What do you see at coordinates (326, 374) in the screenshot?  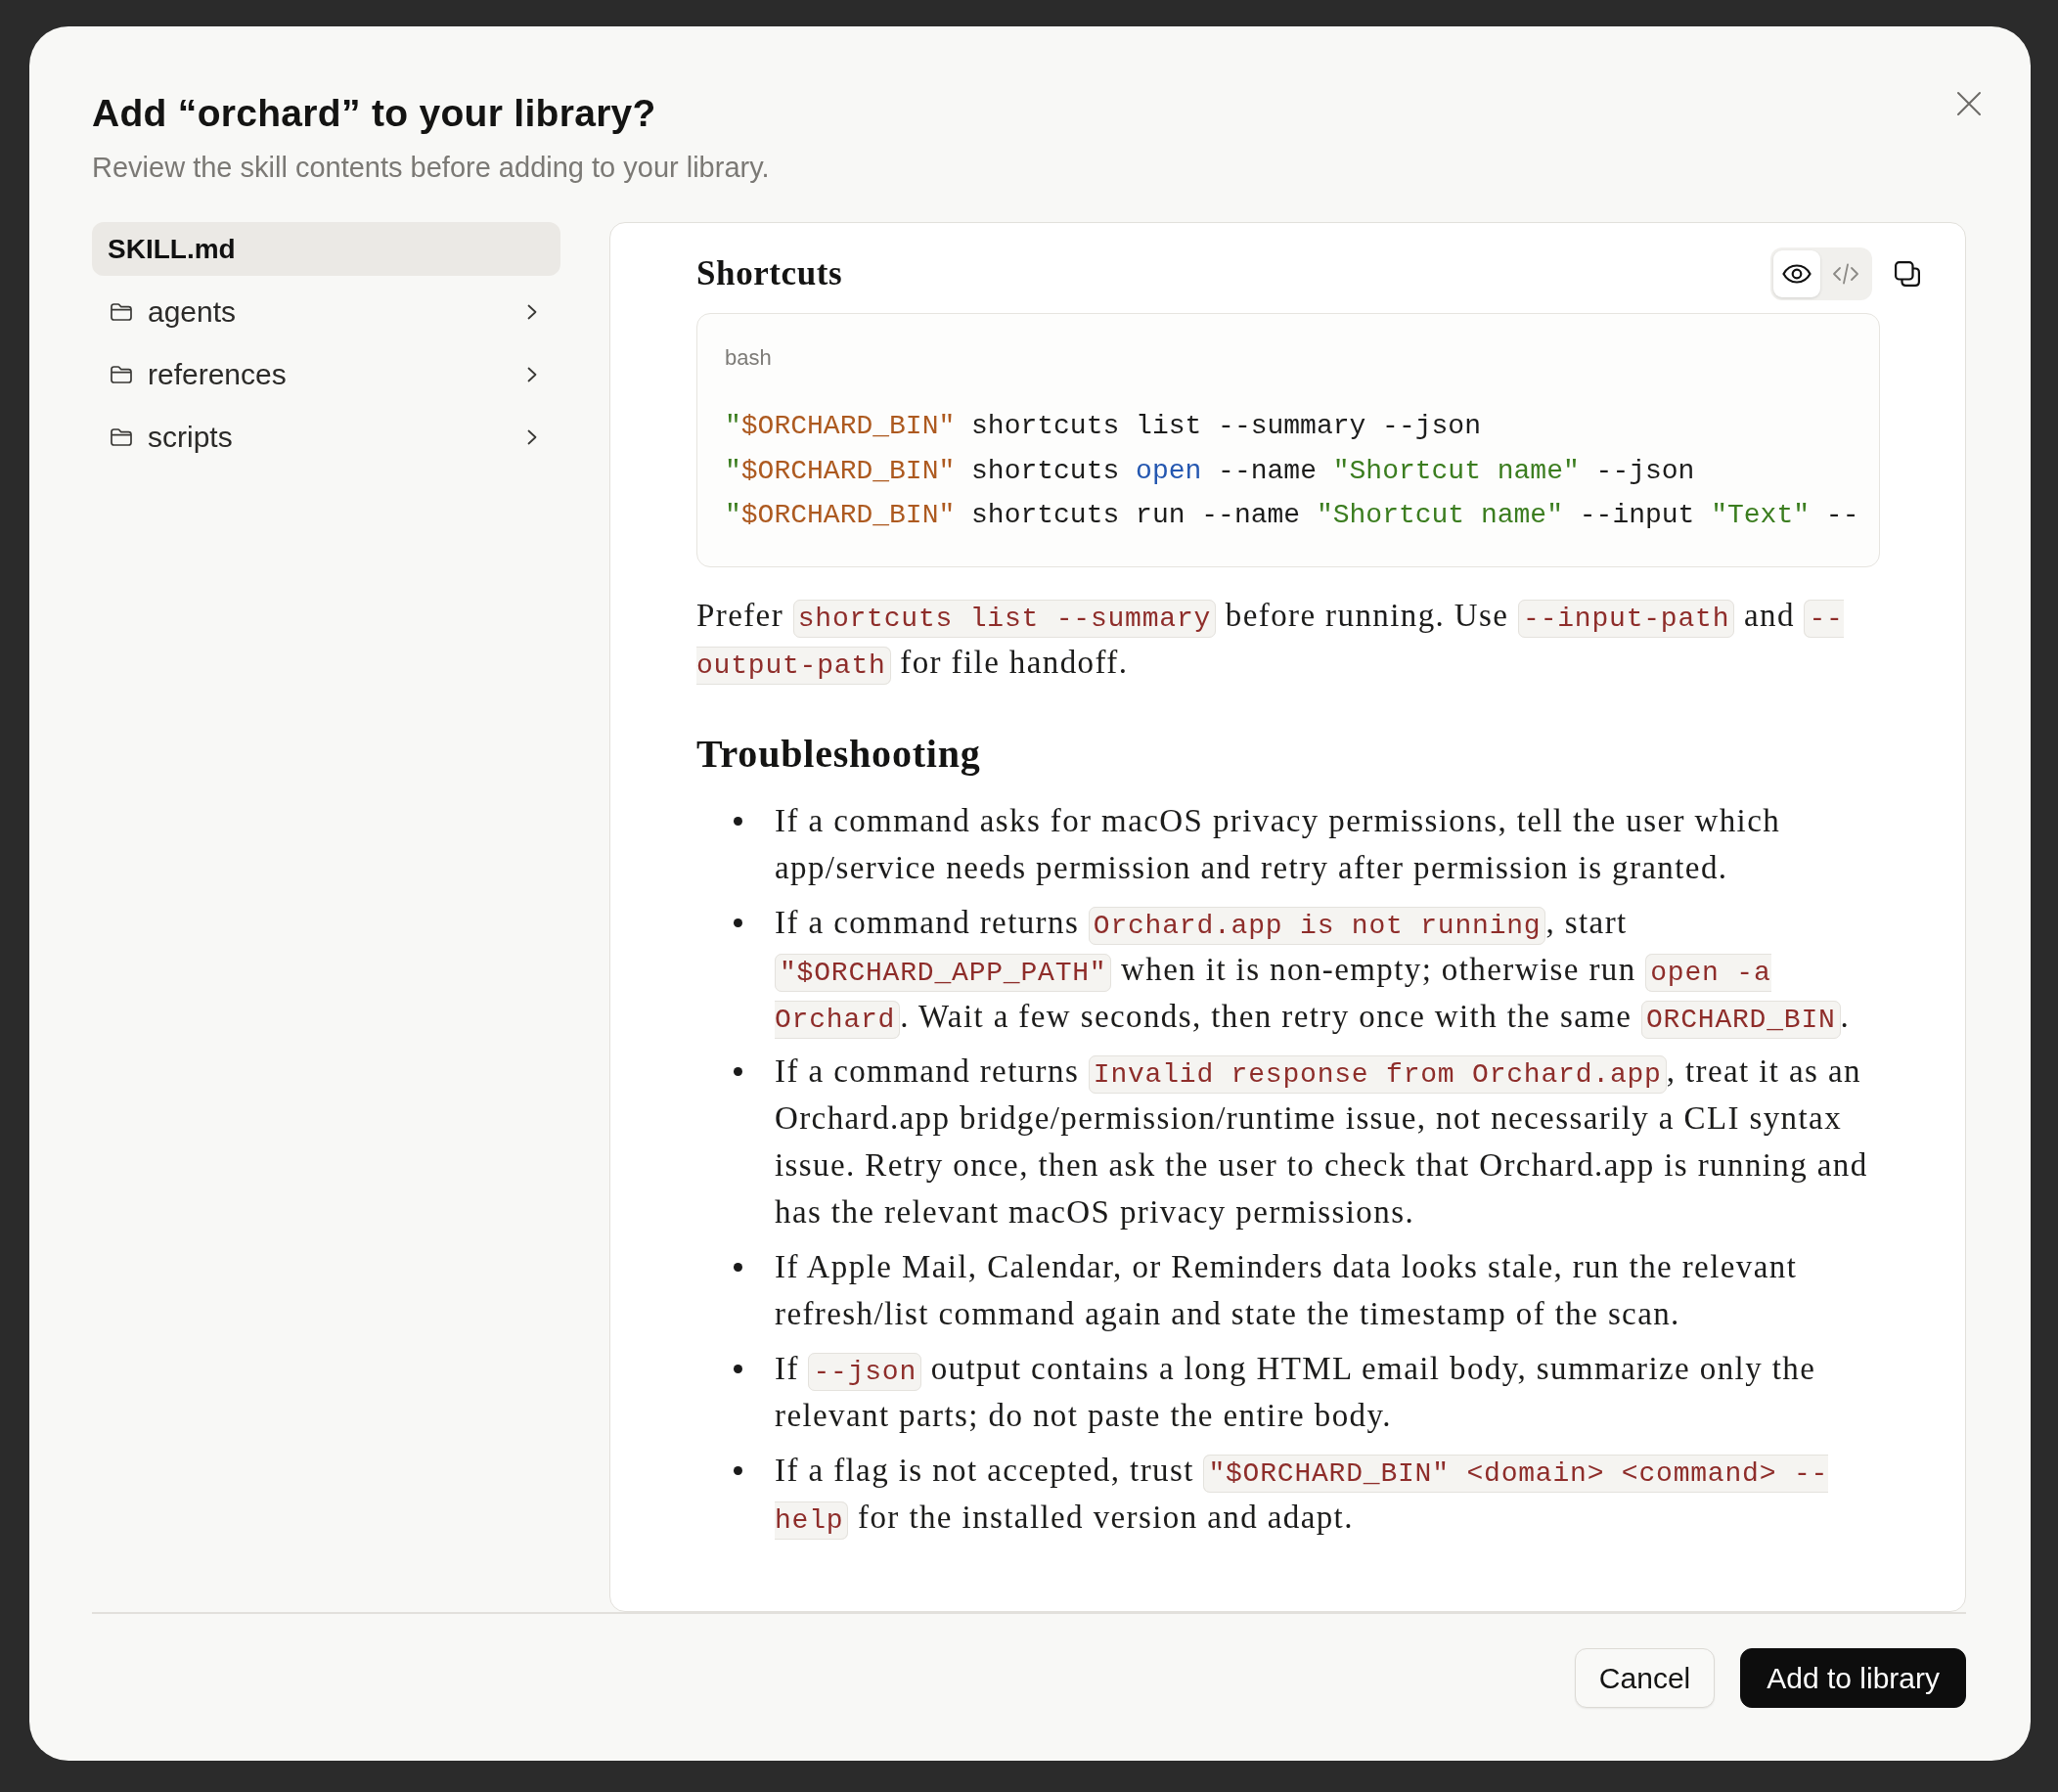 I see `sidebar-item: references` at bounding box center [326, 374].